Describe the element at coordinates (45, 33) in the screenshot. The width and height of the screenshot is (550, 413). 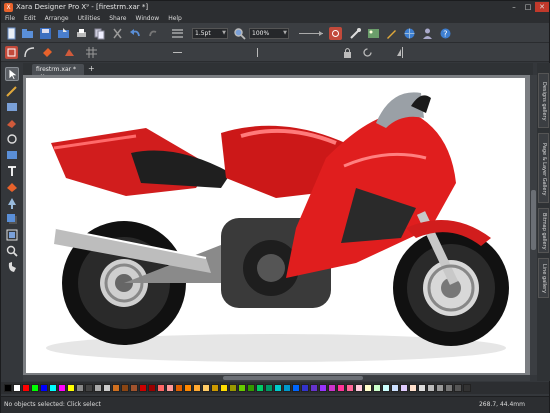
I see `save-icon` at that location.